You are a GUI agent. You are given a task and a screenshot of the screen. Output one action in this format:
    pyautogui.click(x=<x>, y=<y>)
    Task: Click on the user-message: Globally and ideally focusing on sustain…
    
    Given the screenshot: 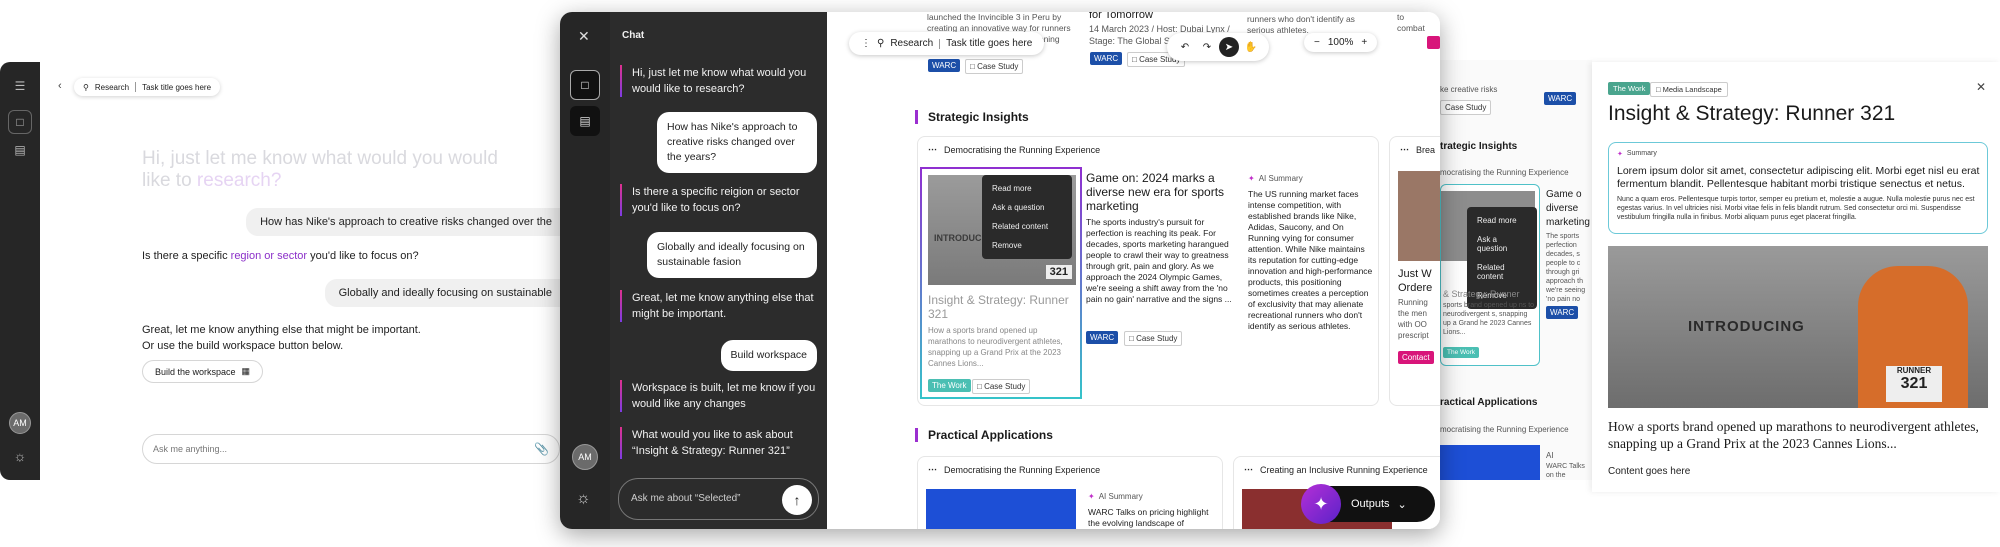 What is the action you would take?
    pyautogui.click(x=732, y=255)
    